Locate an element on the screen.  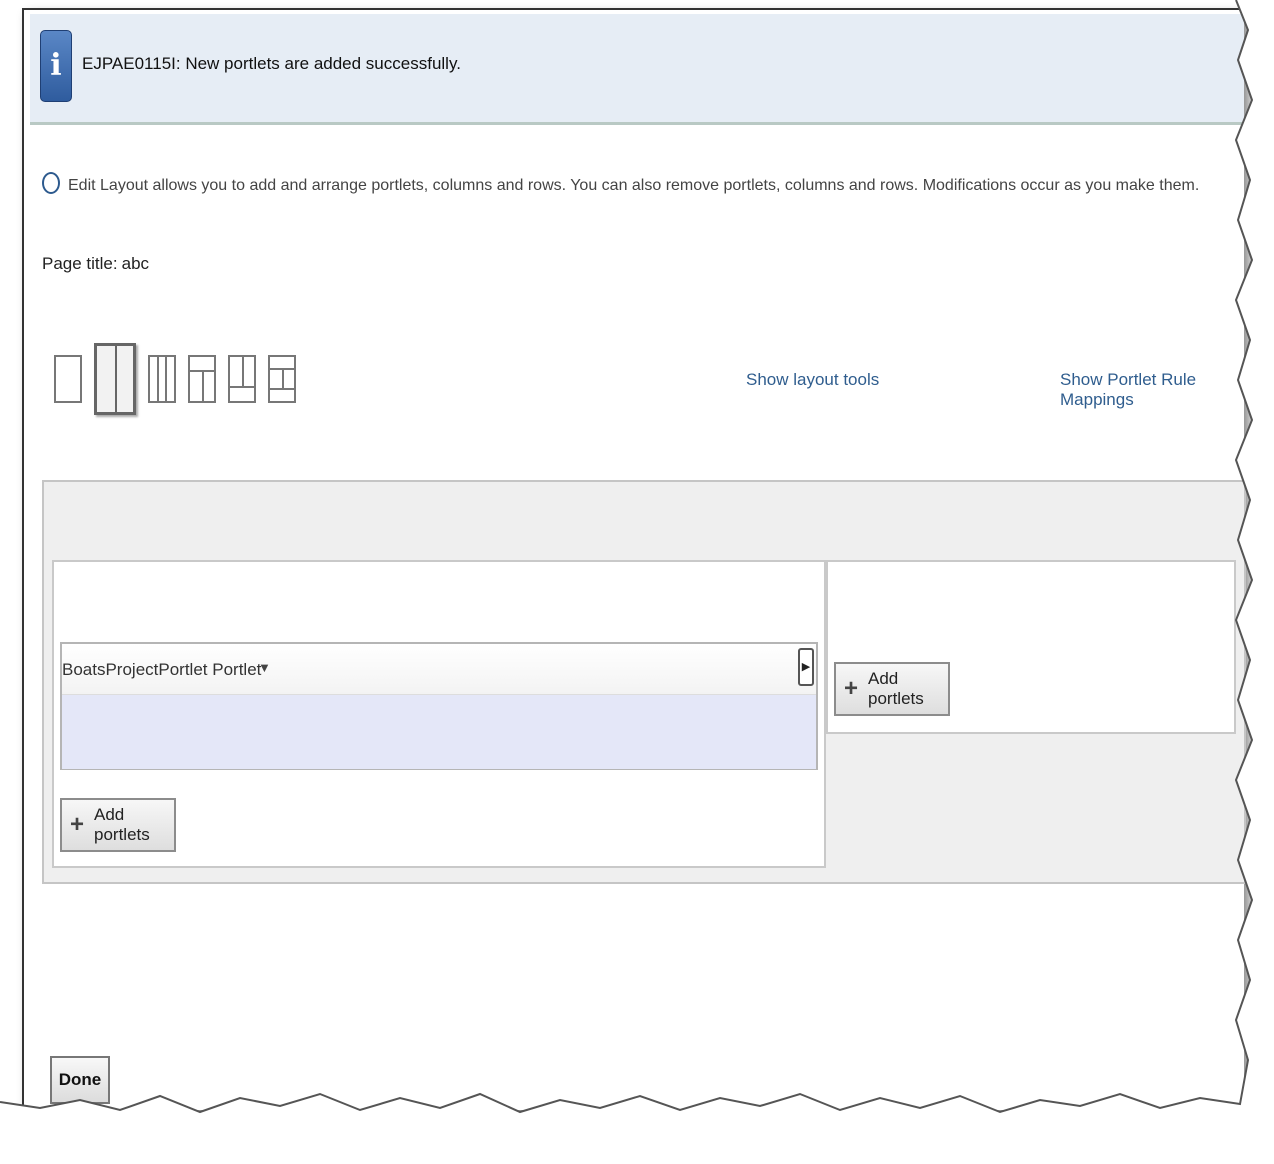
add-portlets-button-right: + Add portlets is located at coordinates (892, 689).